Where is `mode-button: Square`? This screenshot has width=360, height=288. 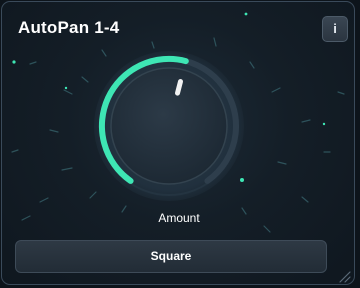 mode-button: Square is located at coordinates (171, 256).